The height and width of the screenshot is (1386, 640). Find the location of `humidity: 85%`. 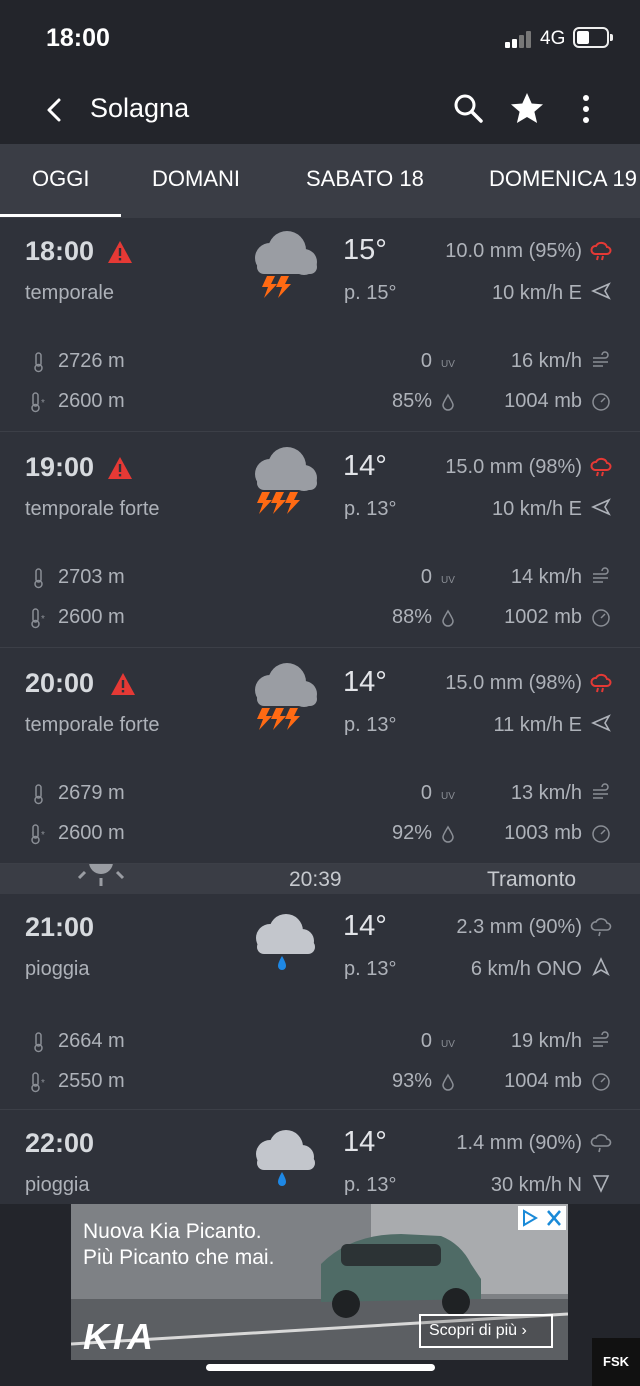

humidity: 85% is located at coordinates (411, 401).